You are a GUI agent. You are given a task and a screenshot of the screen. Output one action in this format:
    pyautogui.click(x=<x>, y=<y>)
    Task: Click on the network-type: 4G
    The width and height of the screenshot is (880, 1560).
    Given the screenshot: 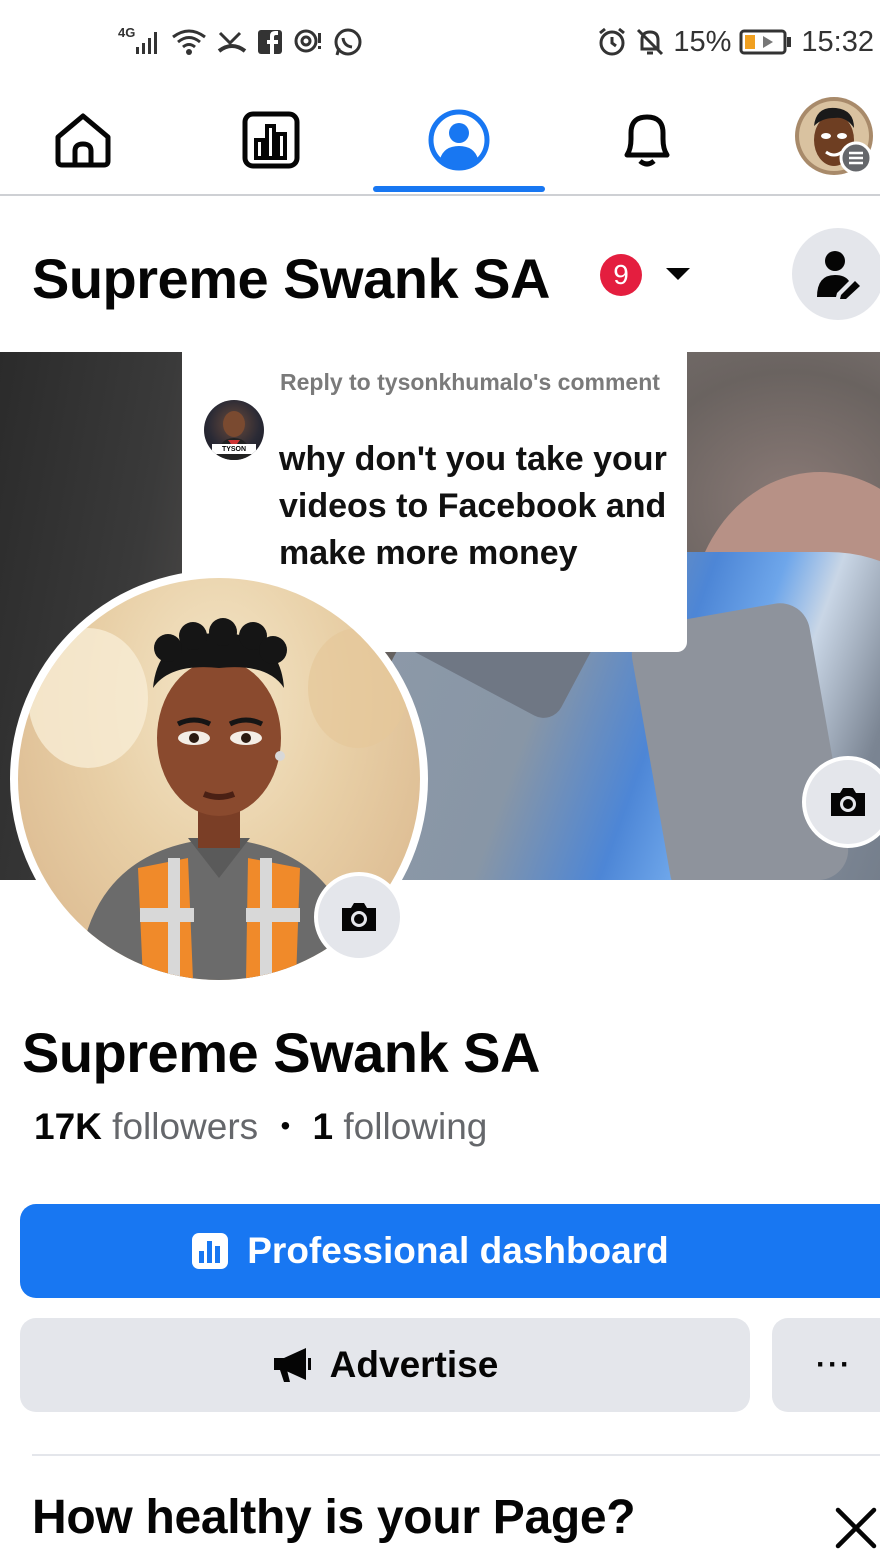 What is the action you would take?
    pyautogui.click(x=127, y=32)
    